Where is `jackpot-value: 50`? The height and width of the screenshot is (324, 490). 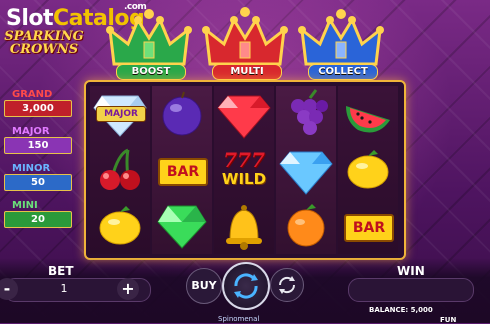
jackpot-value: 50 is located at coordinates (38, 182).